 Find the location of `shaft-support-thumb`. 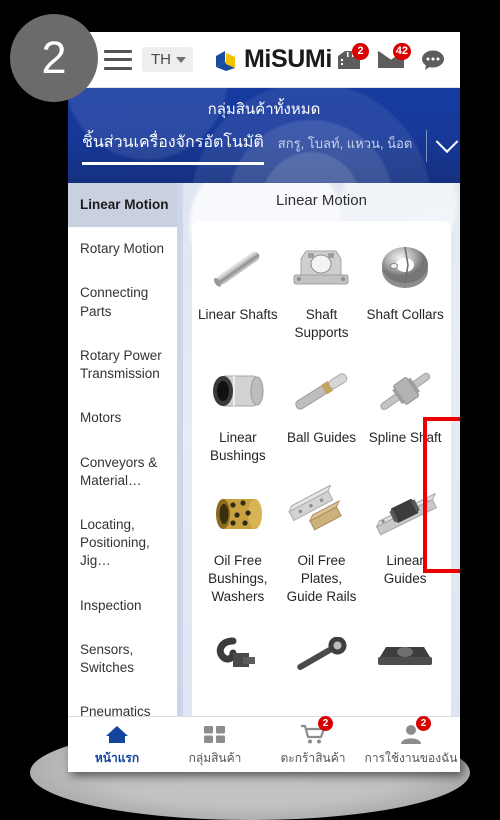

shaft-support-thumb is located at coordinates (322, 268).